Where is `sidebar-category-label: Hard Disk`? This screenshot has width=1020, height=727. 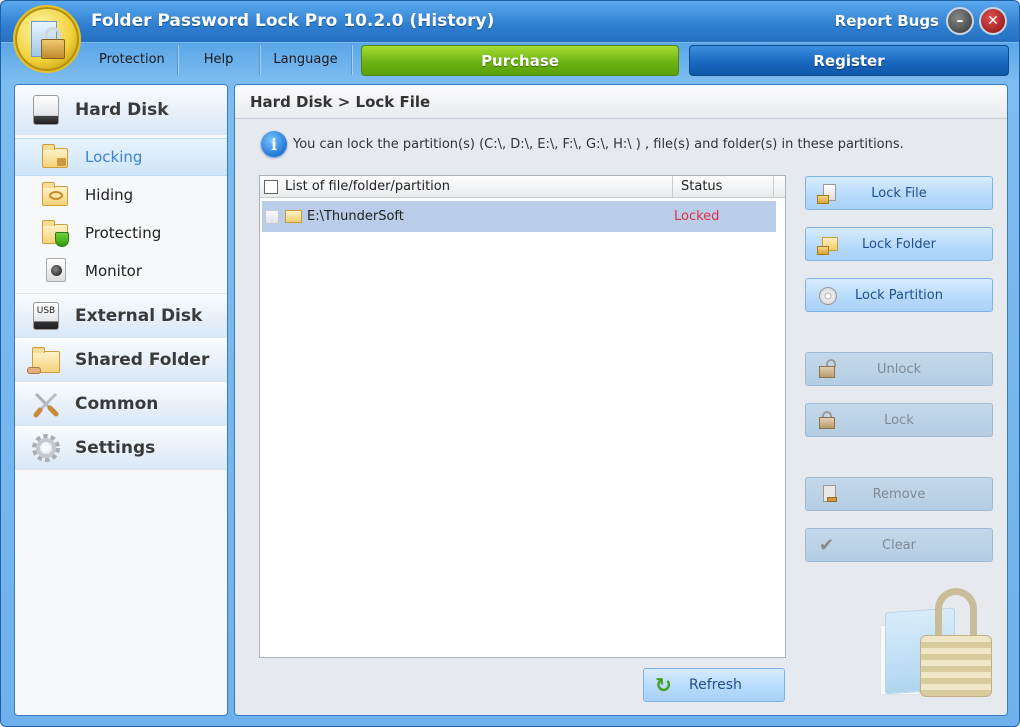 sidebar-category-label: Hard Disk is located at coordinates (122, 109).